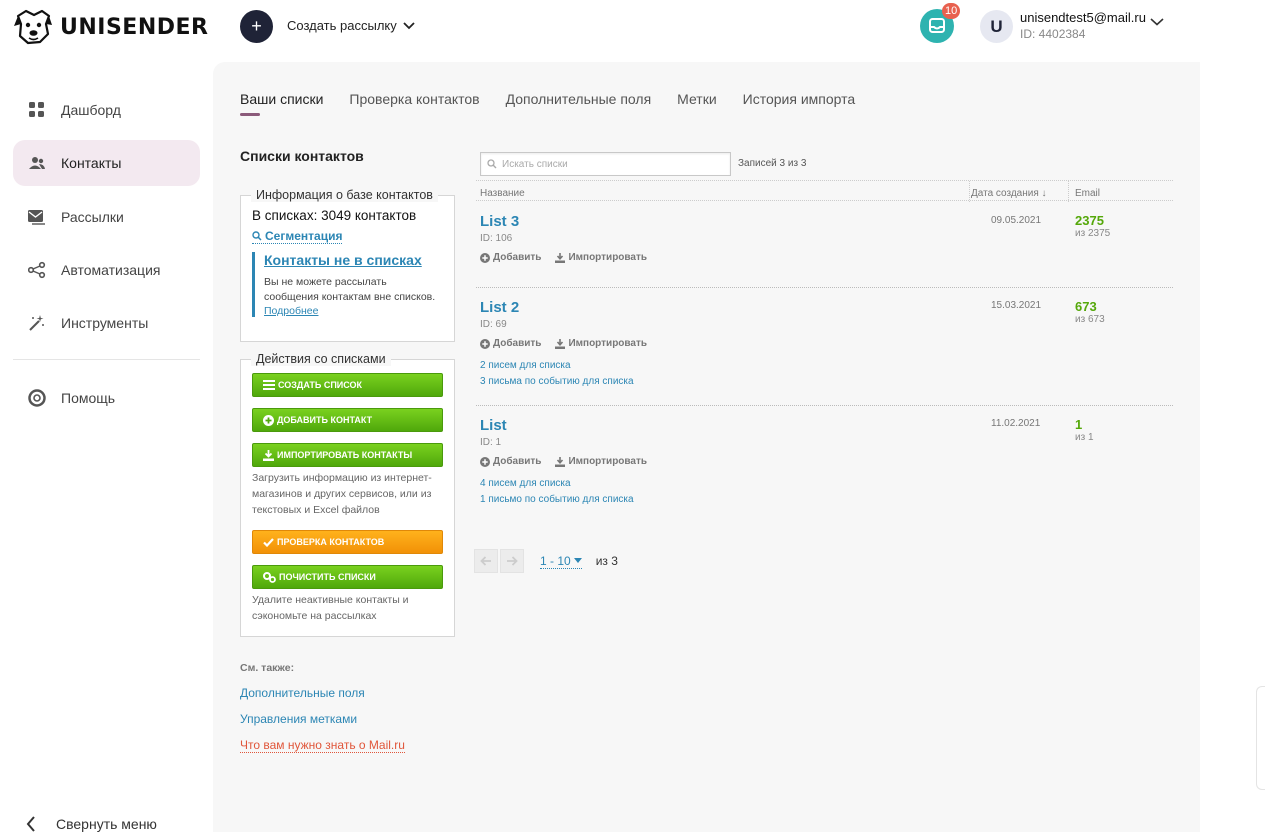 Image resolution: width=1265 pixels, height=832 pixels. What do you see at coordinates (1086, 306) in the screenshot?
I see `email-count-link: 673` at bounding box center [1086, 306].